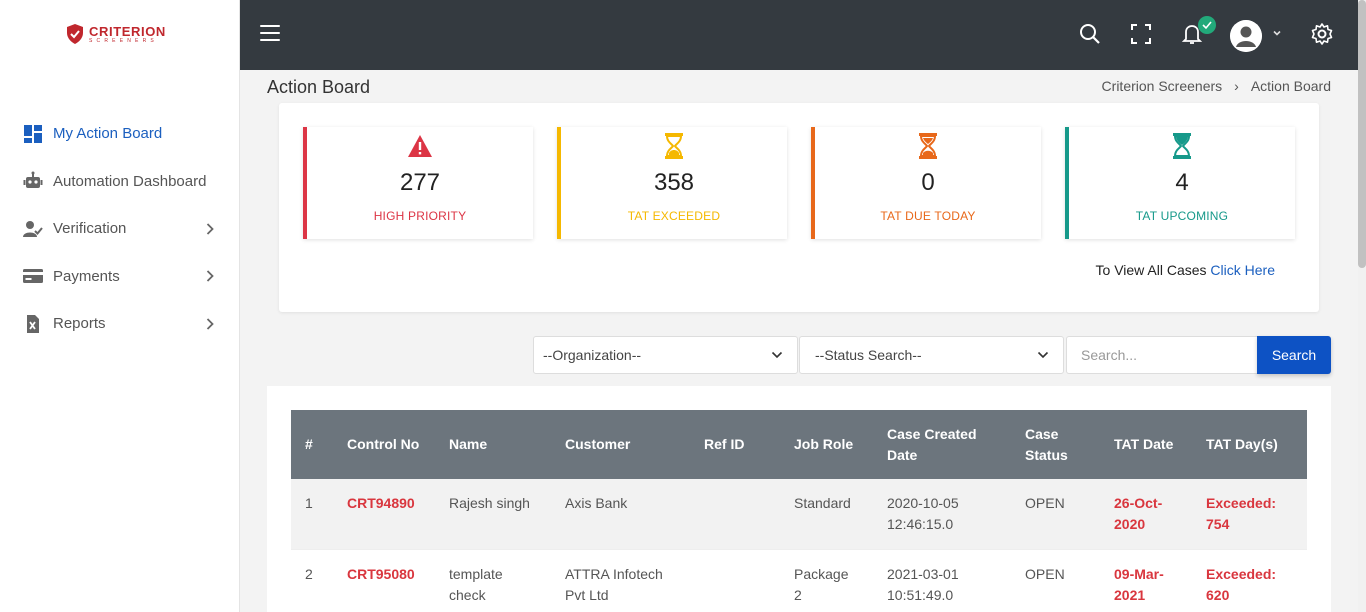 This screenshot has height=612, width=1366. I want to click on stat-label: HIGH PRIORITY, so click(420, 216).